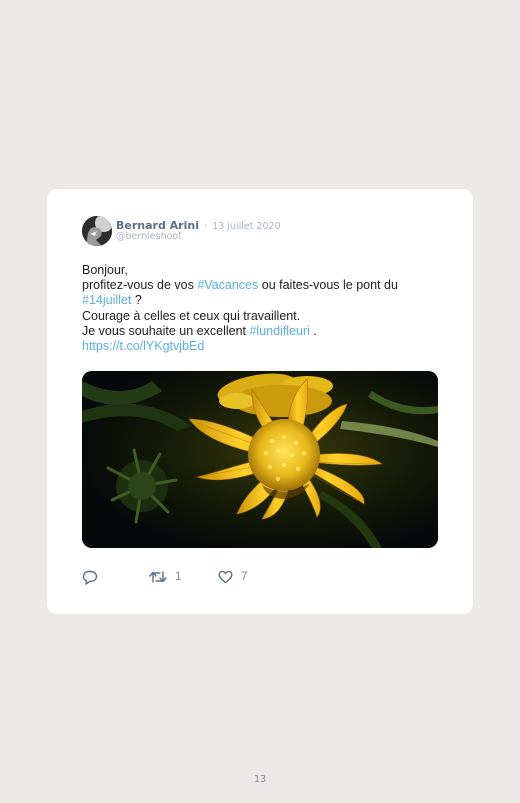 The image size is (520, 803). I want to click on tweet-actions: 1 7, so click(182, 577).